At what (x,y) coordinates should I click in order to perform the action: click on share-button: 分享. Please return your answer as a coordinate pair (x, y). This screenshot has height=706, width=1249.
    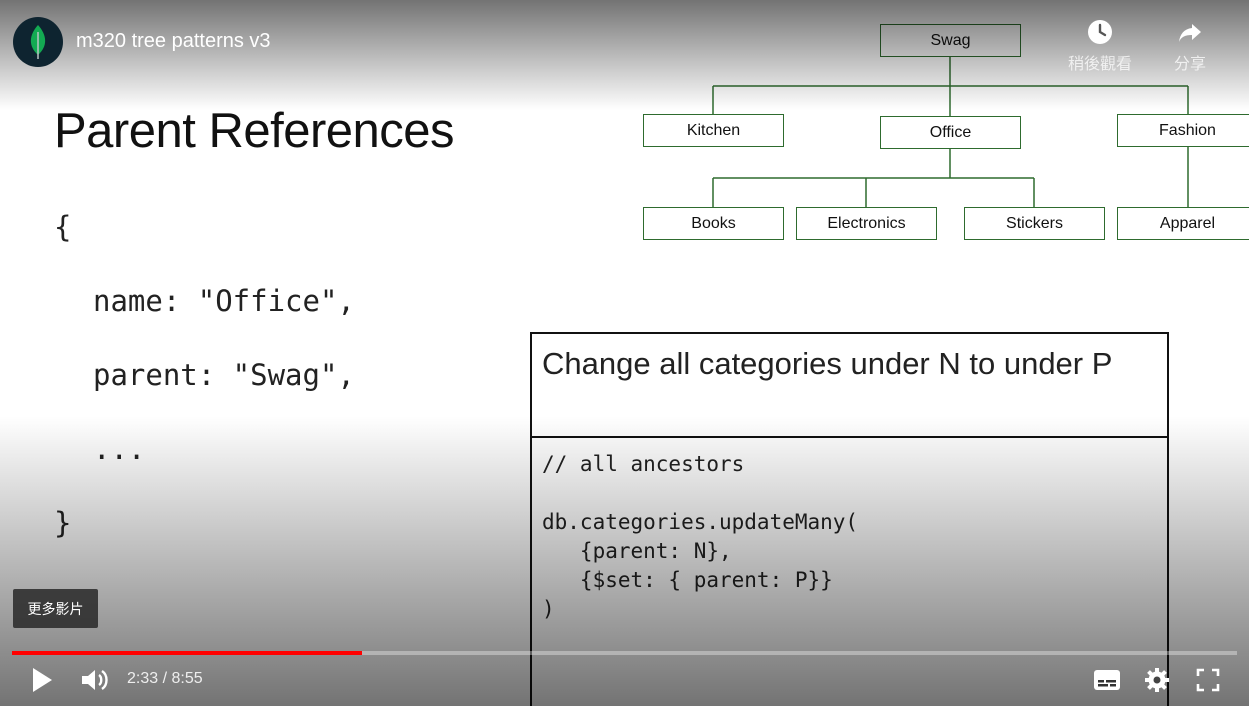
    Looking at the image, I should click on (1190, 46).